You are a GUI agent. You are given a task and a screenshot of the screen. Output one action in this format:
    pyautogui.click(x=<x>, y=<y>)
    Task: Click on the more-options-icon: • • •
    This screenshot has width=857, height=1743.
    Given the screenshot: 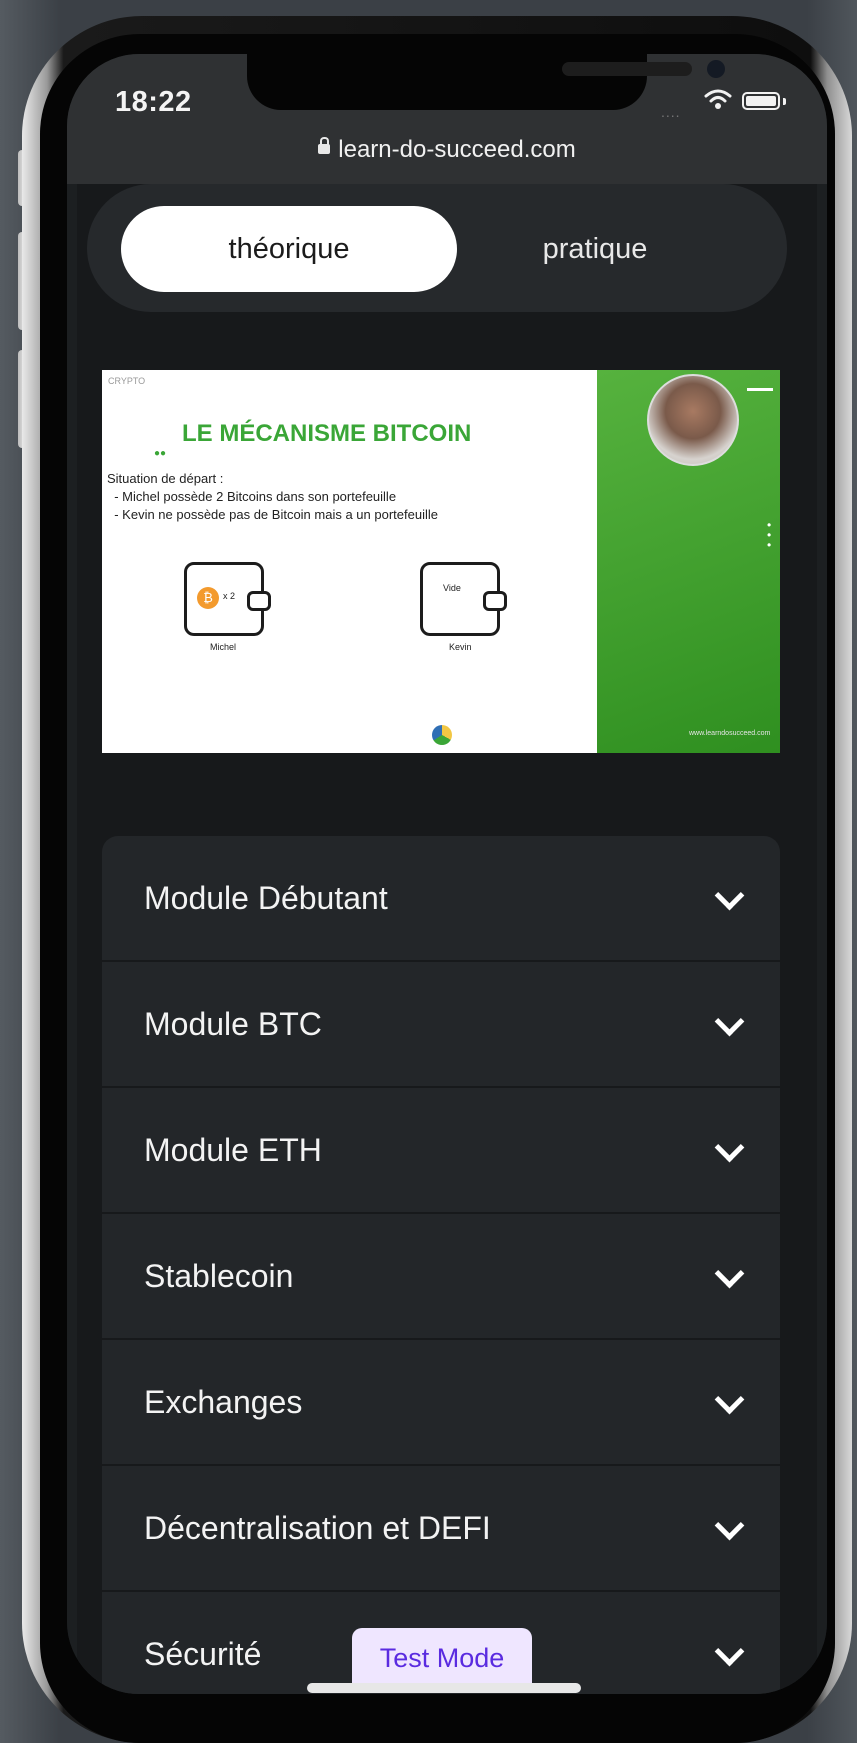 What is the action you would take?
    pyautogui.click(x=769, y=535)
    